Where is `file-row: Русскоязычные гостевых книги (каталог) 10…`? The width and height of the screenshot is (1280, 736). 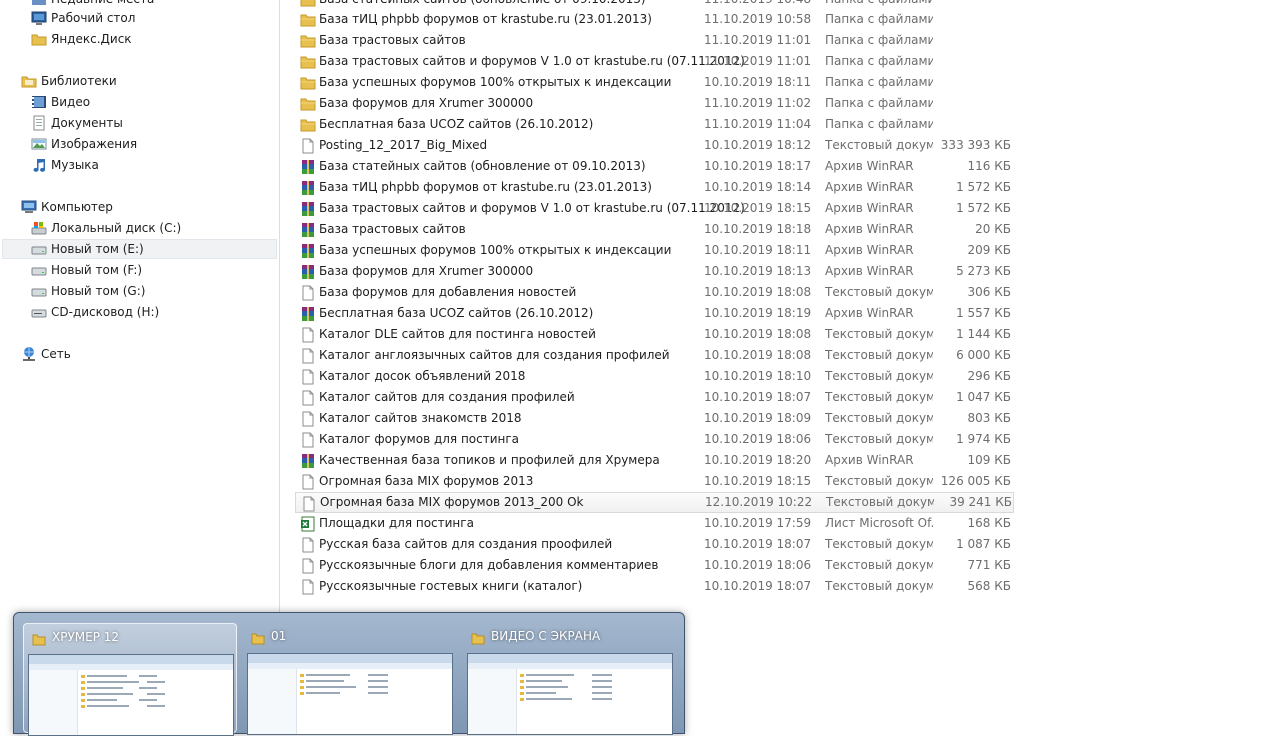 file-row: Русскоязычные гостевых книги (каталог) 10… is located at coordinates (655, 586).